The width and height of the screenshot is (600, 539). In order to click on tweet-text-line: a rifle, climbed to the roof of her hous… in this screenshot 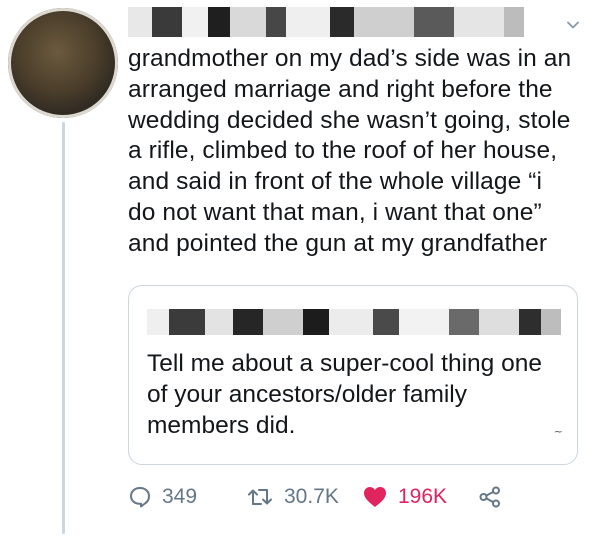, I will do `click(343, 151)`.